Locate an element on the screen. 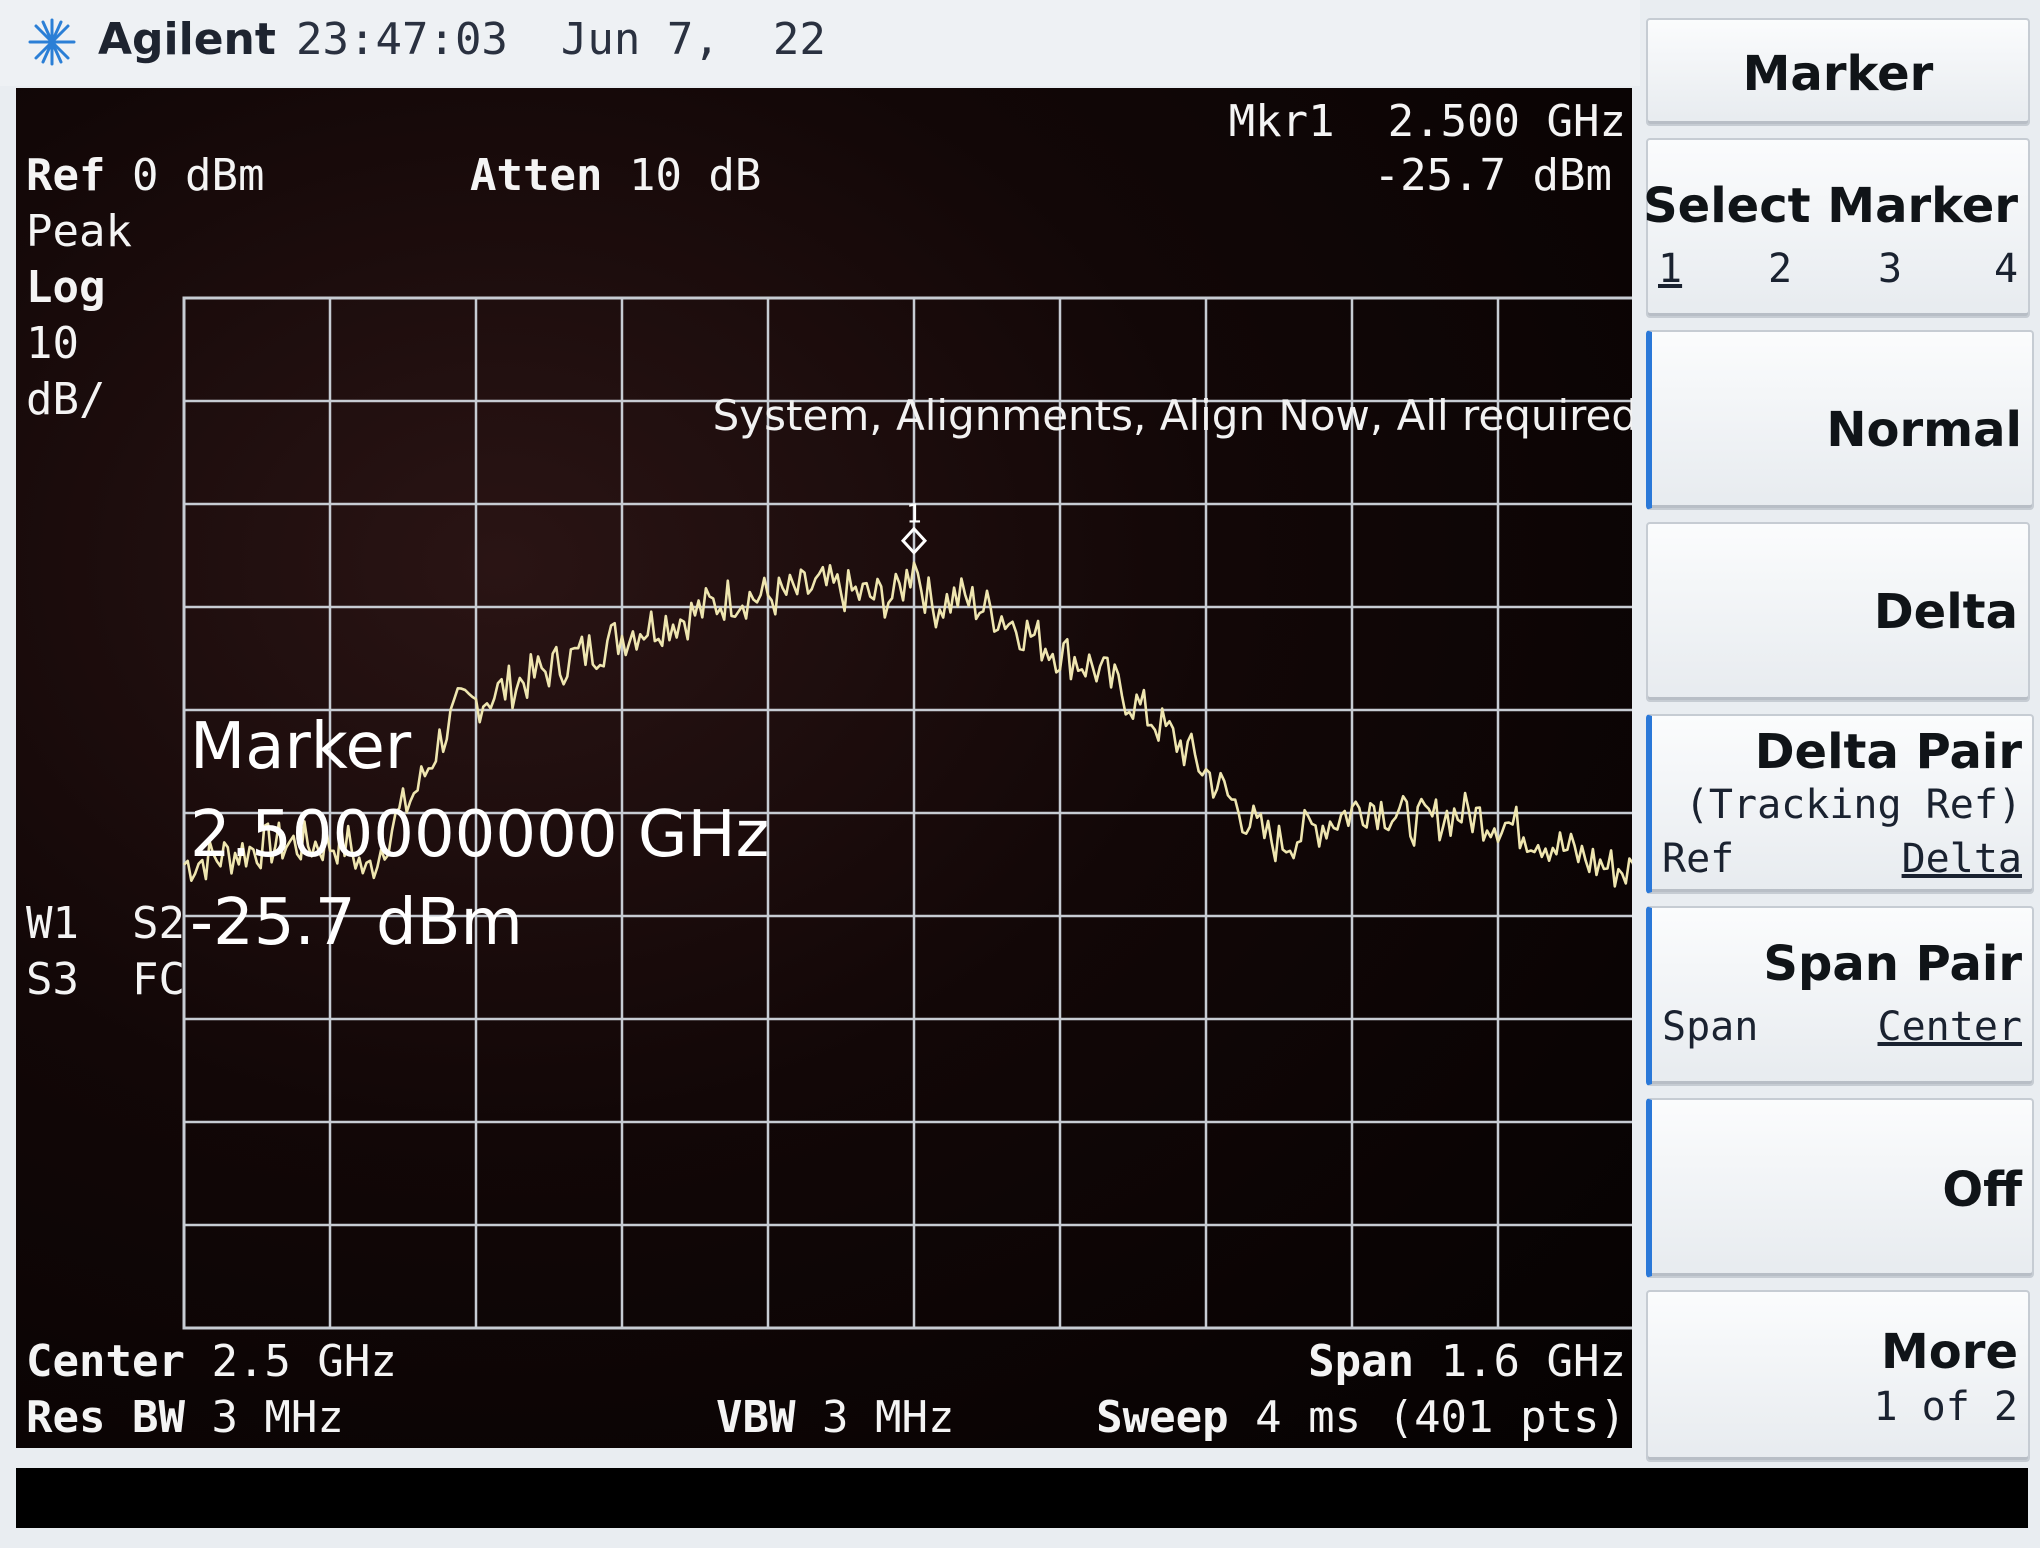  delta-pair-delta: Delta is located at coordinates (1961, 859).